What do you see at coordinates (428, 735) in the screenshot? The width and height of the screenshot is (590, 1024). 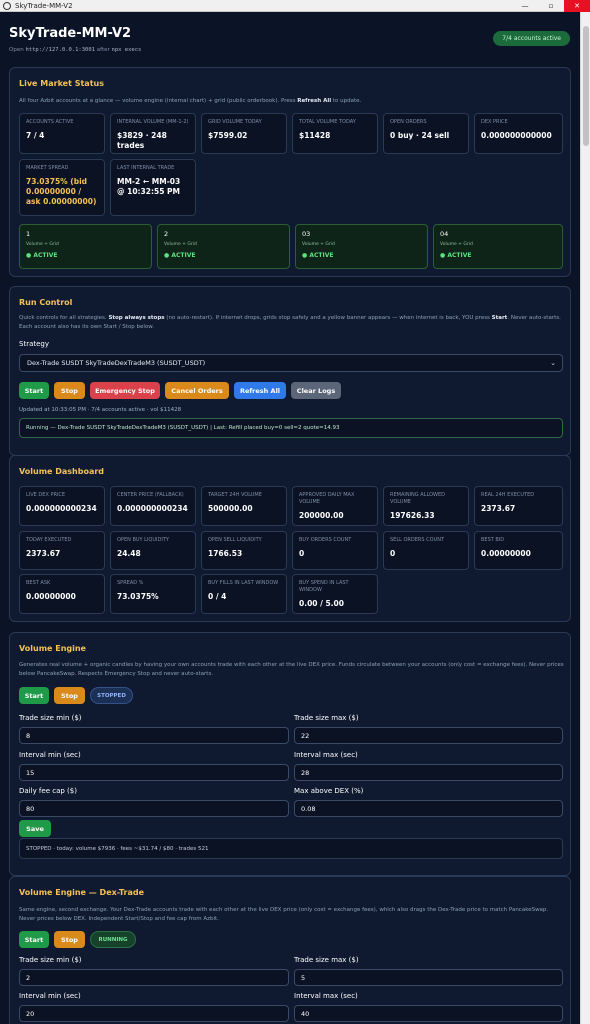 I see `trade-max-input: 22` at bounding box center [428, 735].